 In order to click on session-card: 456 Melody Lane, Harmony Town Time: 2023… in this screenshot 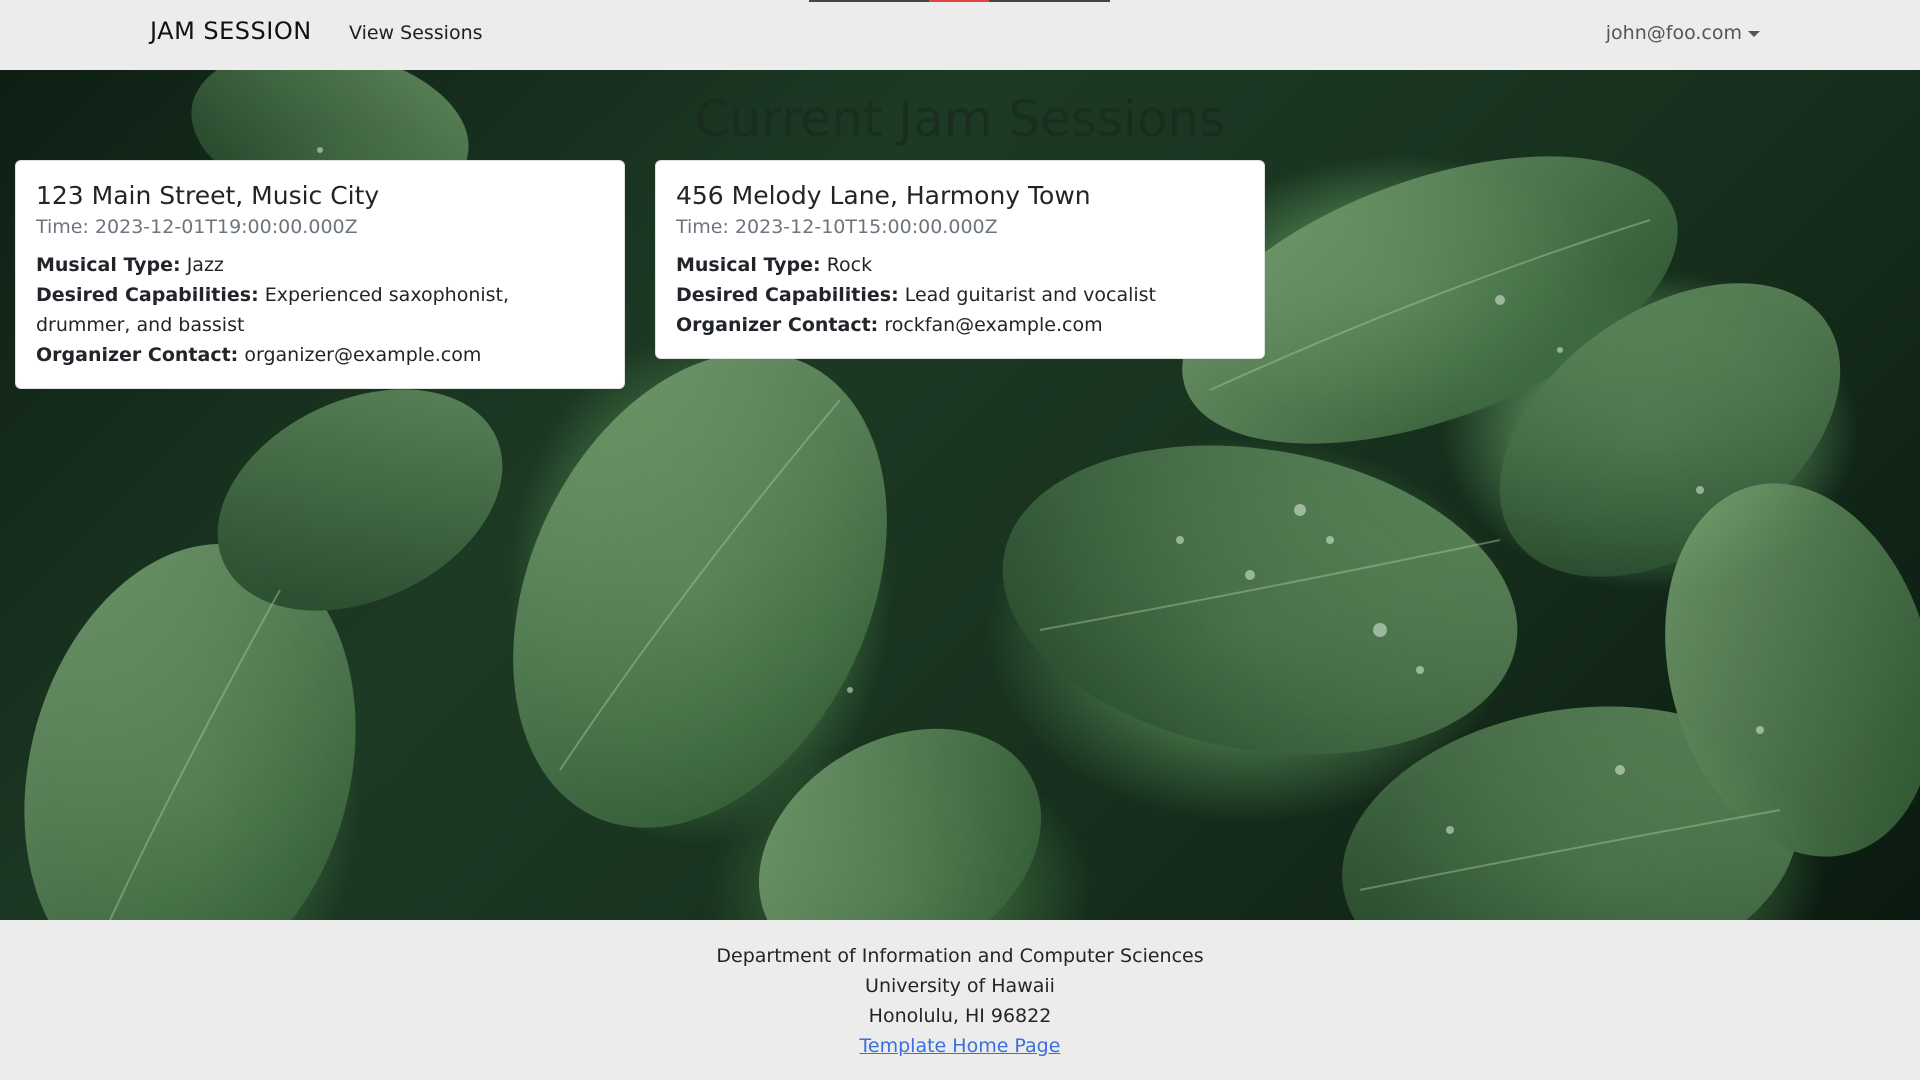, I will do `click(960, 259)`.